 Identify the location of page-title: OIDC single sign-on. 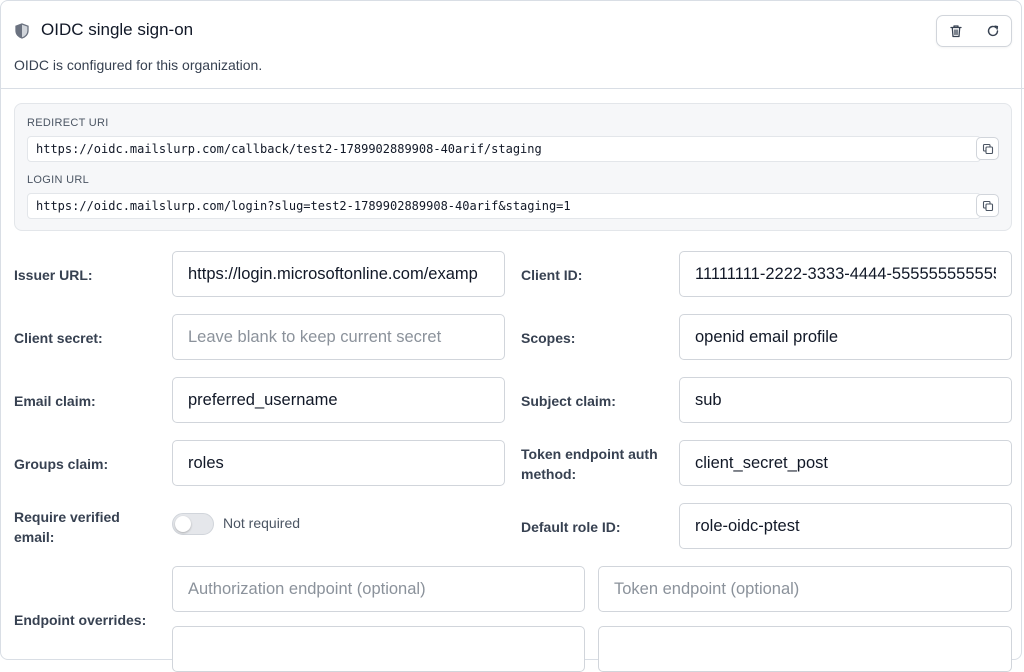
(117, 29).